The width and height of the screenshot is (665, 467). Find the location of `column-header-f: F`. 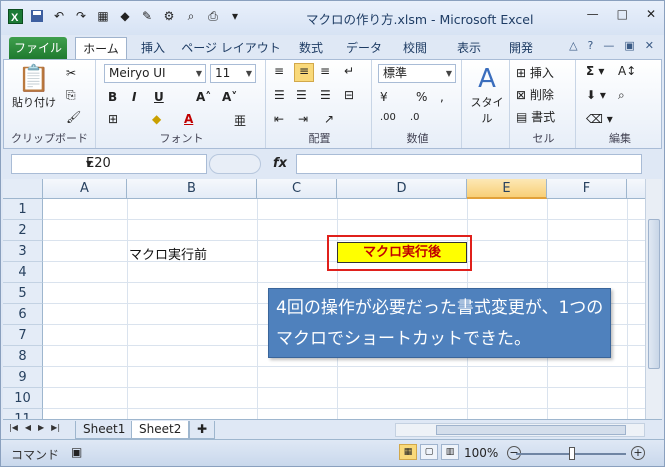

column-header-f: F is located at coordinates (587, 189).